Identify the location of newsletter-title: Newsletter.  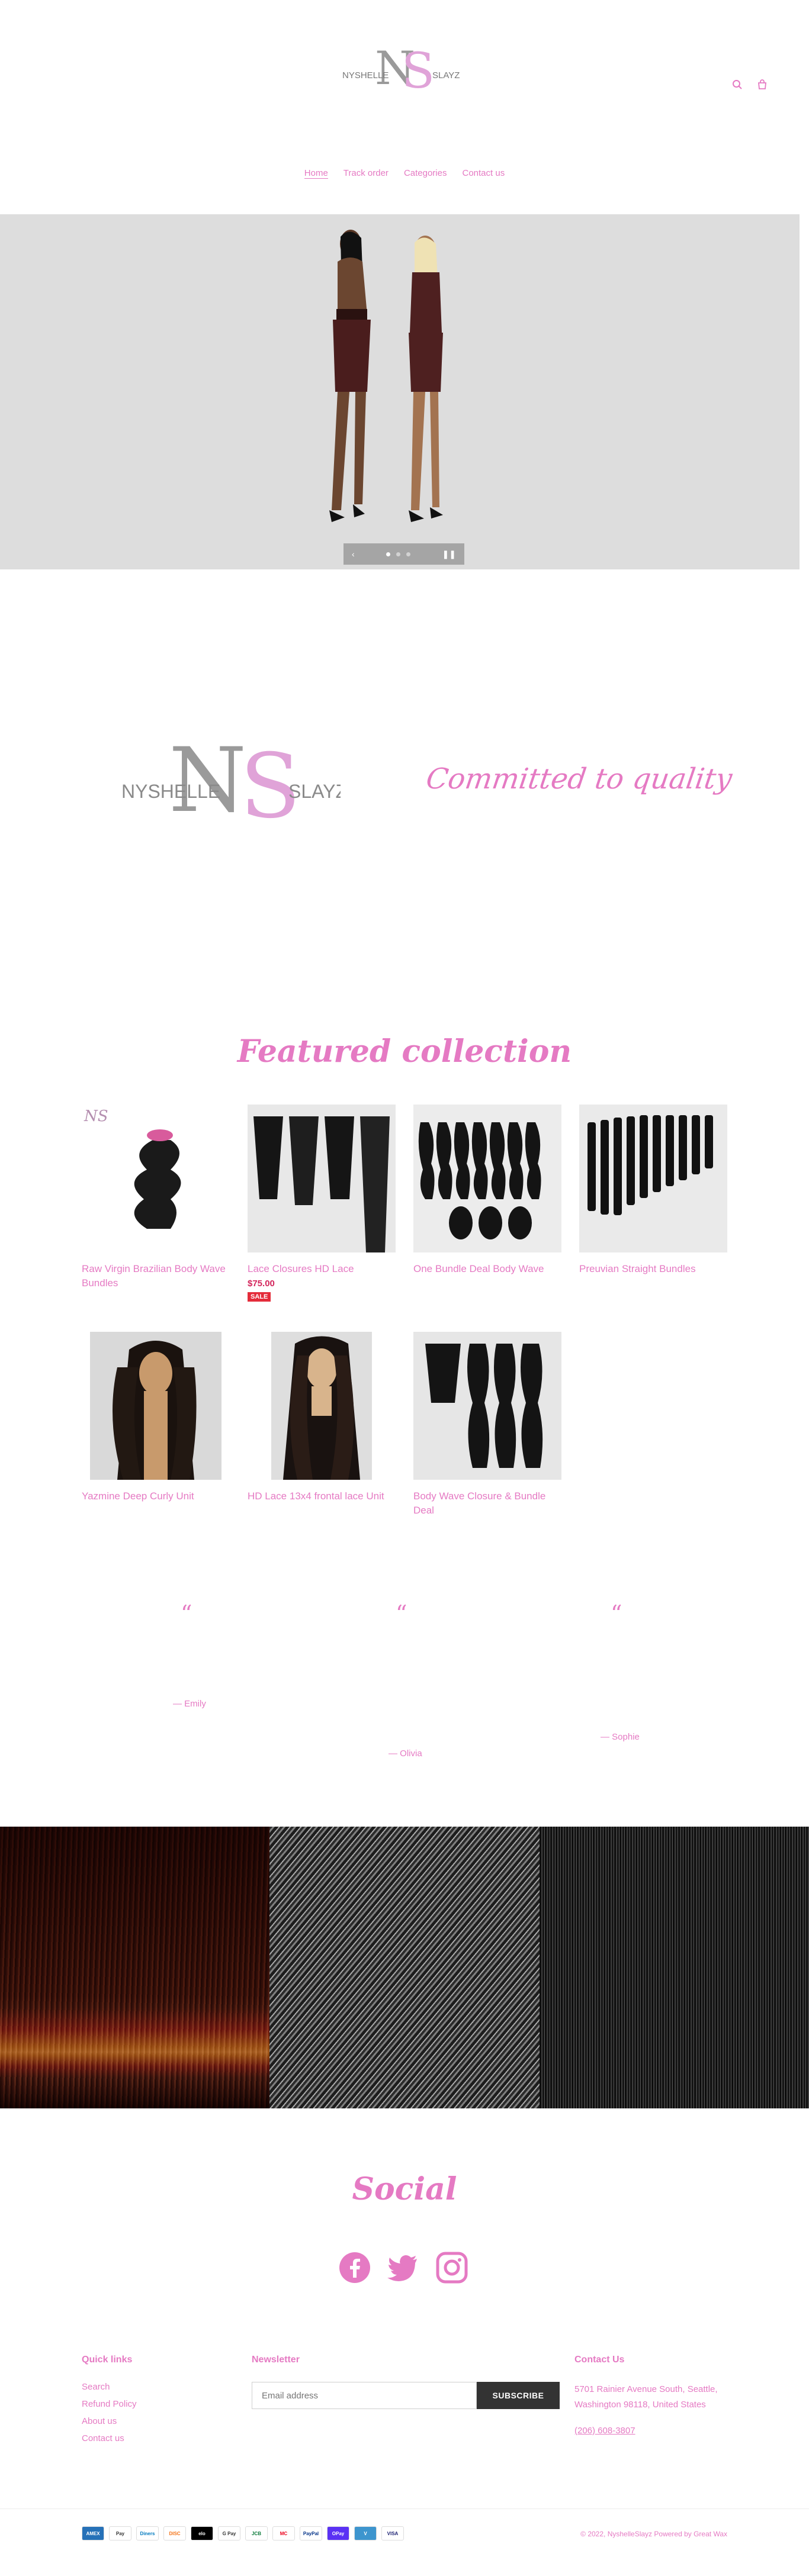
(276, 2360).